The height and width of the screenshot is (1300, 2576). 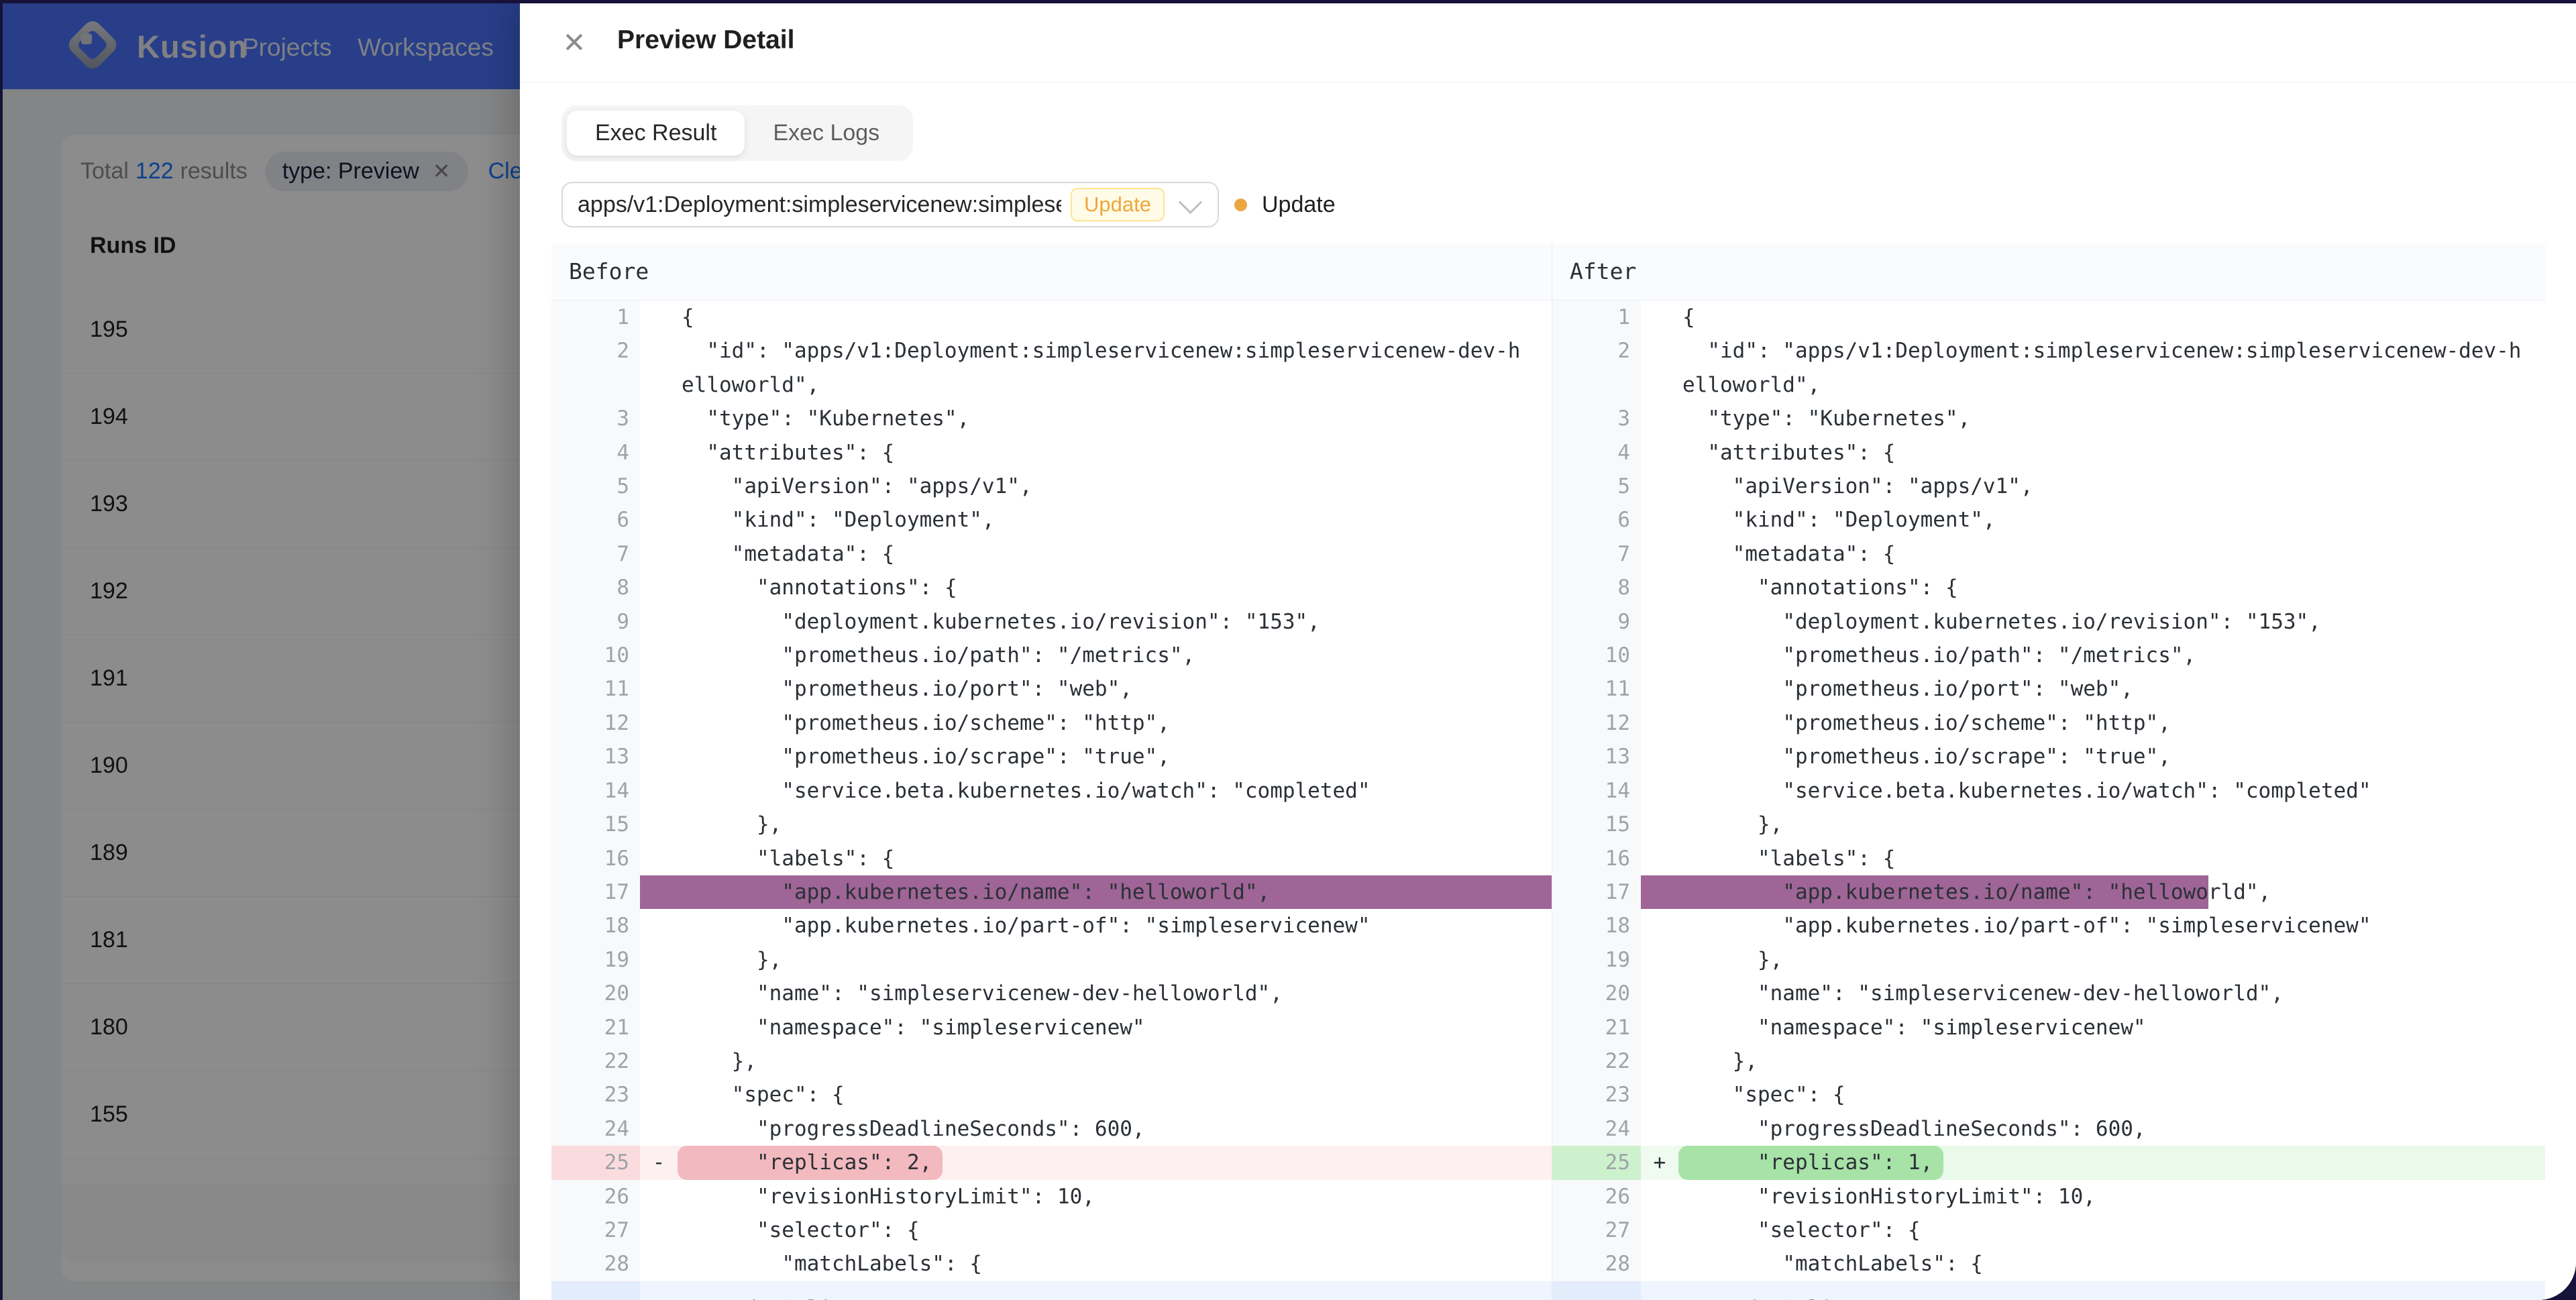 I want to click on code-text: "matchLabels": {, so click(x=1832, y=1265).